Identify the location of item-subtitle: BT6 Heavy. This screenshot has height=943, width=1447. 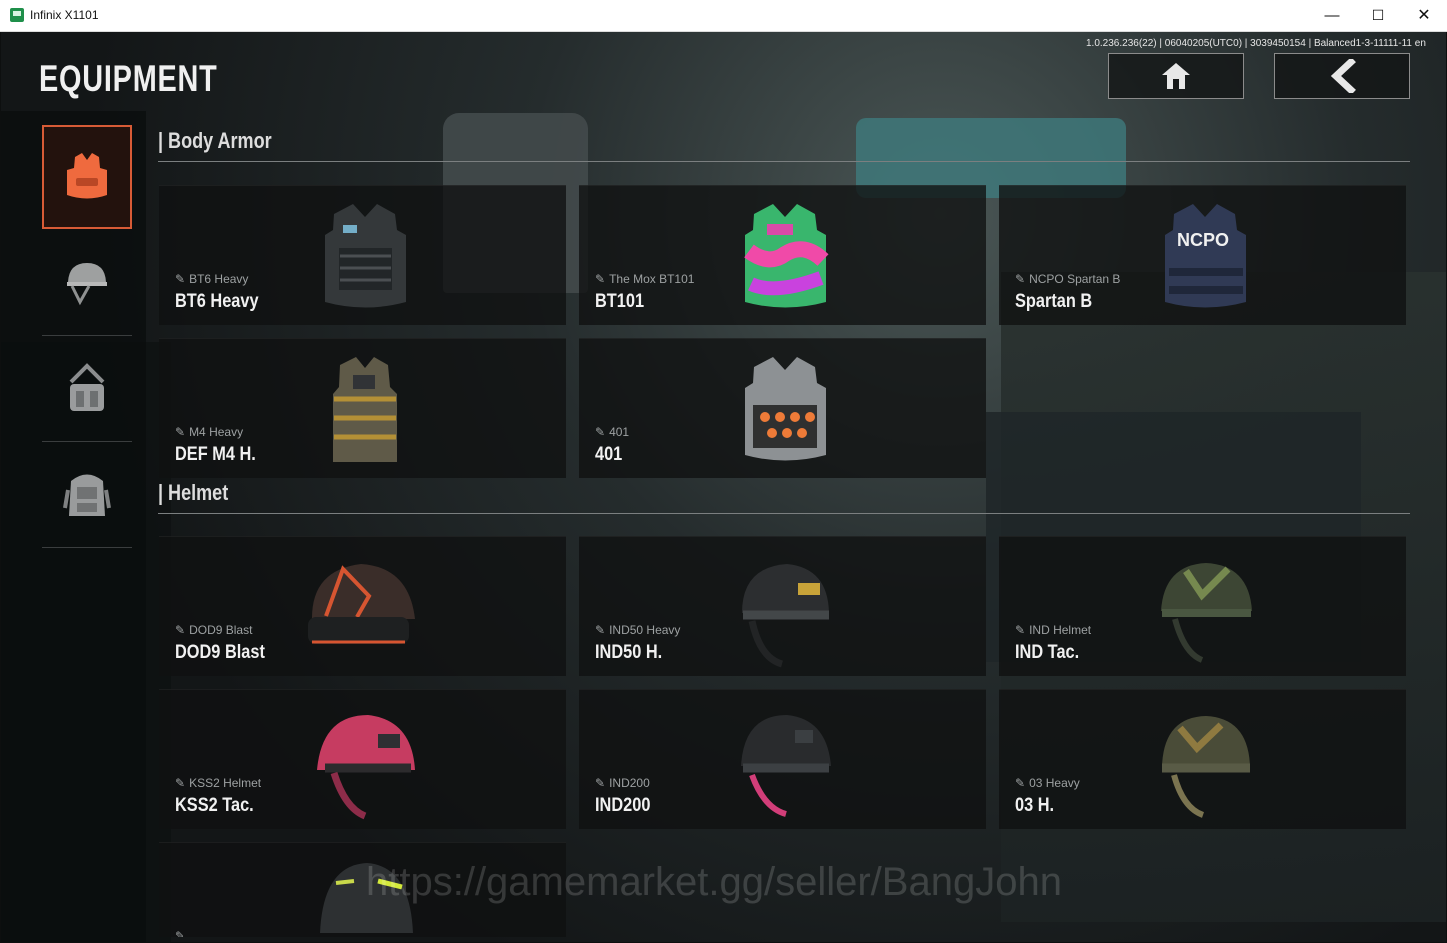
(211, 279).